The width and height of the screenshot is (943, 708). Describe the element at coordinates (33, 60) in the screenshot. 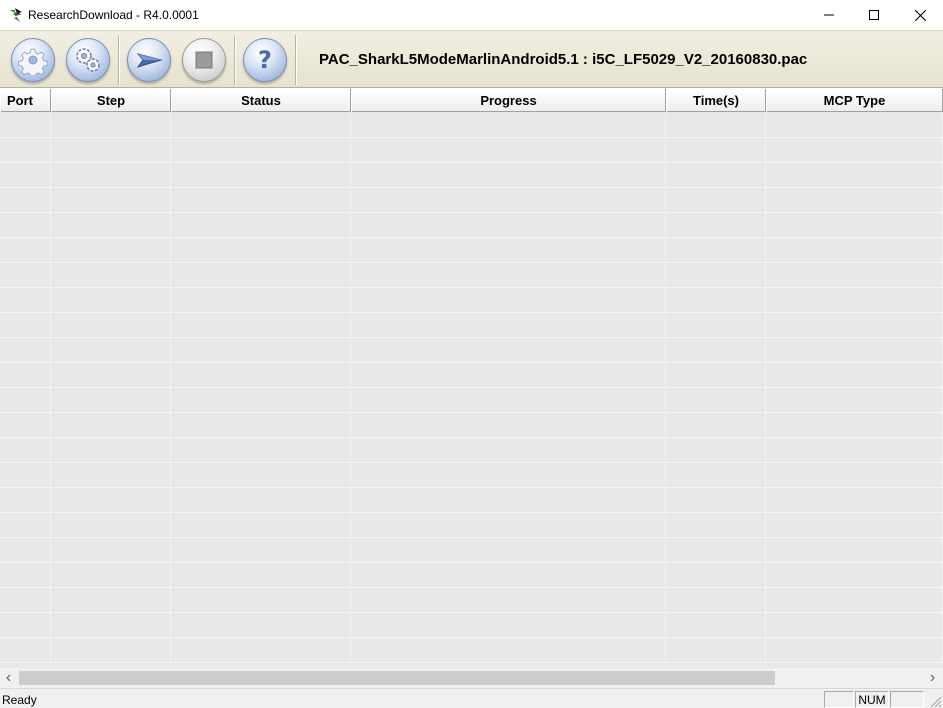

I see `load-packet-button` at that location.